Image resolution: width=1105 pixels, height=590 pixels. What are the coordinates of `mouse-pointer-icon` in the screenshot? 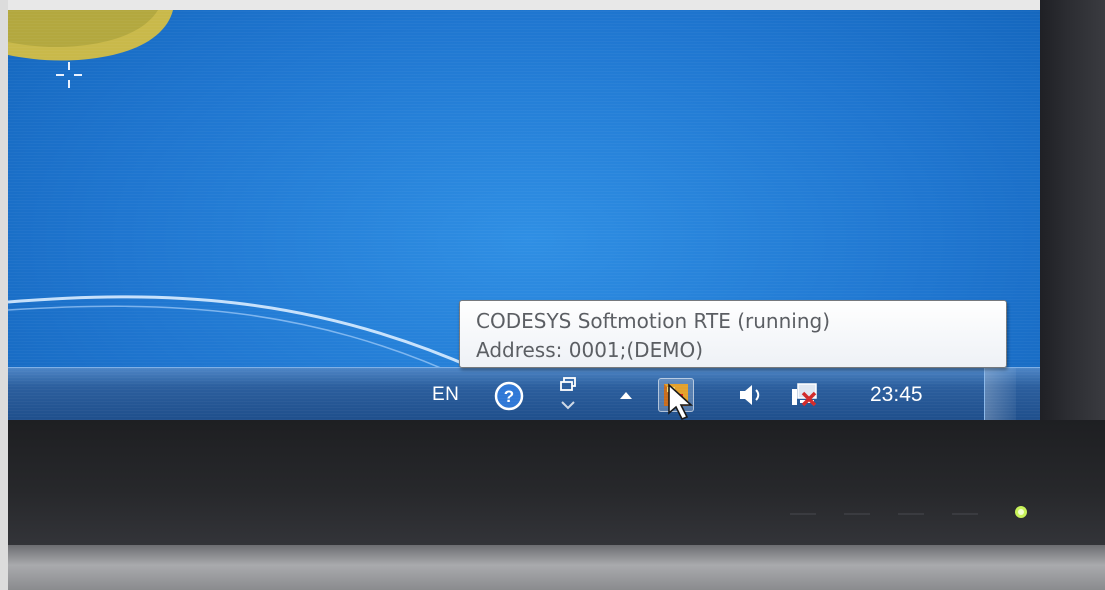 It's located at (681, 402).